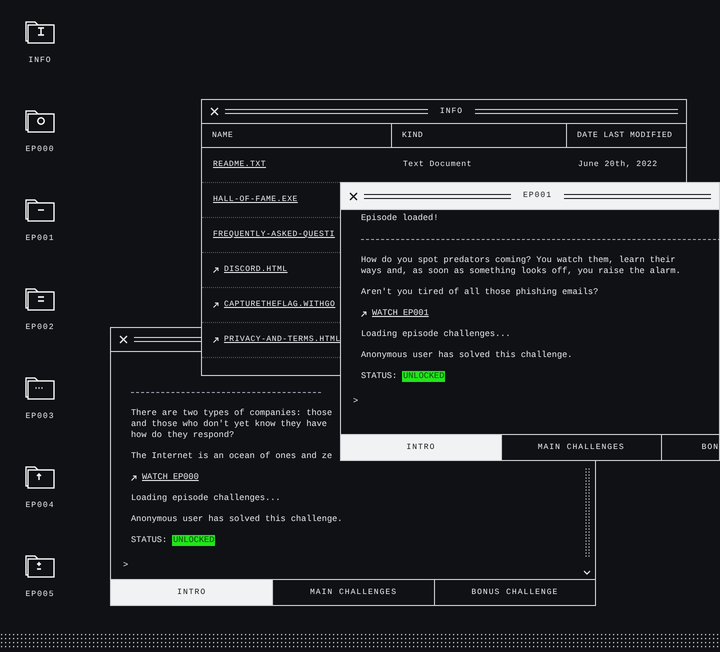  What do you see at coordinates (231, 424) in the screenshot?
I see `terminal-text: There are two types of companies: those and those who don't yet know they have how do they respond?` at bounding box center [231, 424].